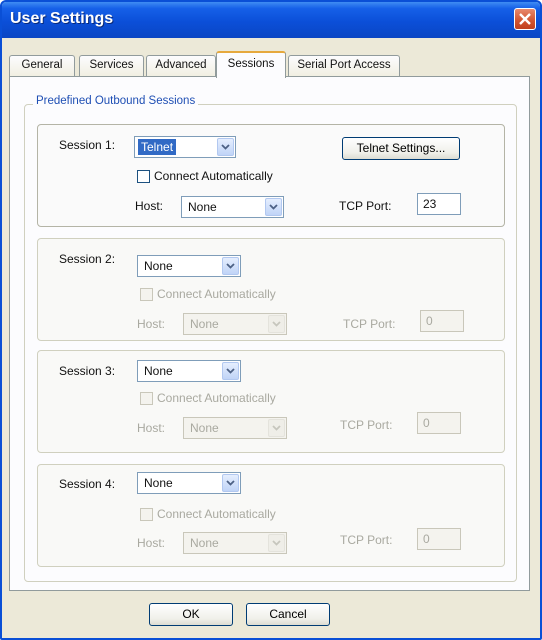  Describe the element at coordinates (365, 206) in the screenshot. I see `session-1-port-label: TCP Port:` at that location.